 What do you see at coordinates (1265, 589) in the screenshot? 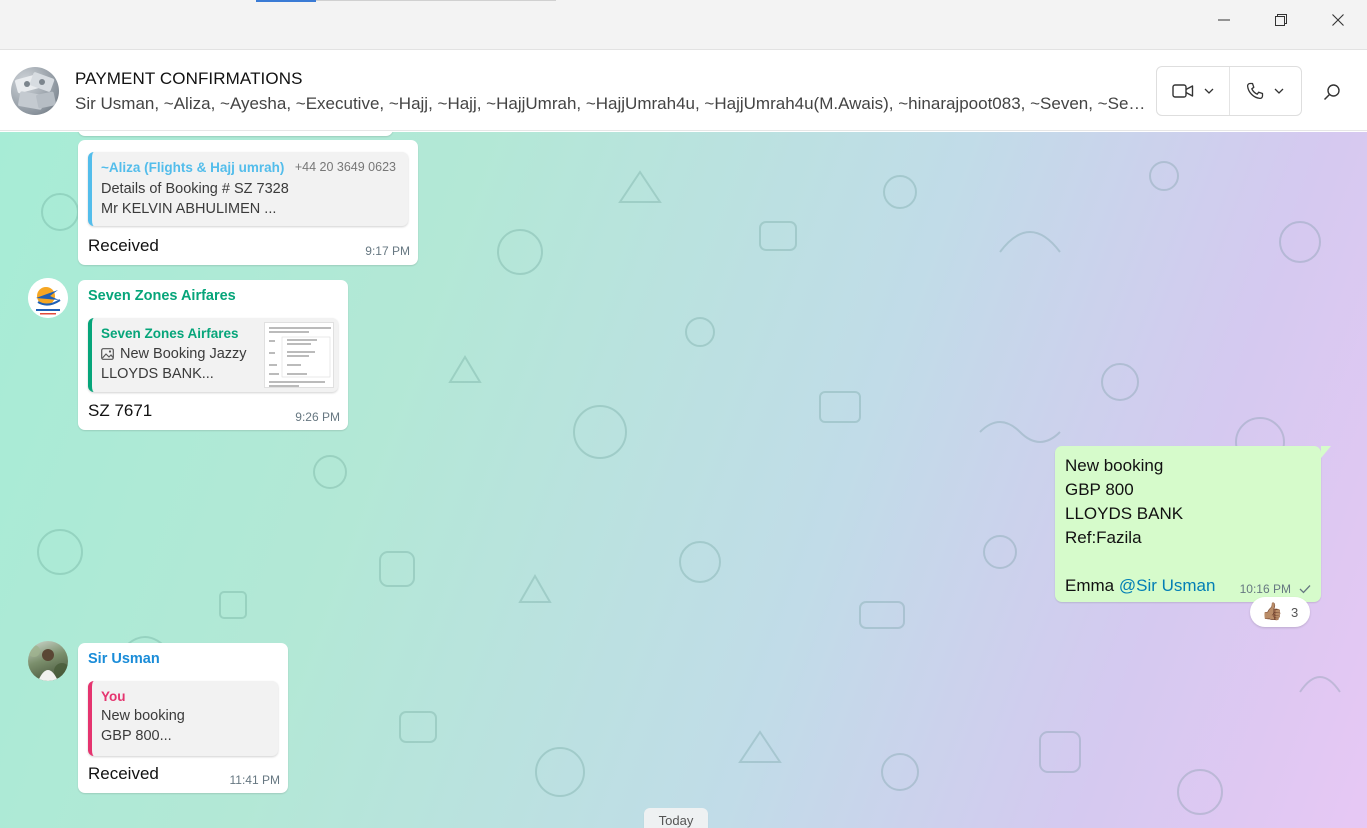
I see `message-time: 10:16 PM` at bounding box center [1265, 589].